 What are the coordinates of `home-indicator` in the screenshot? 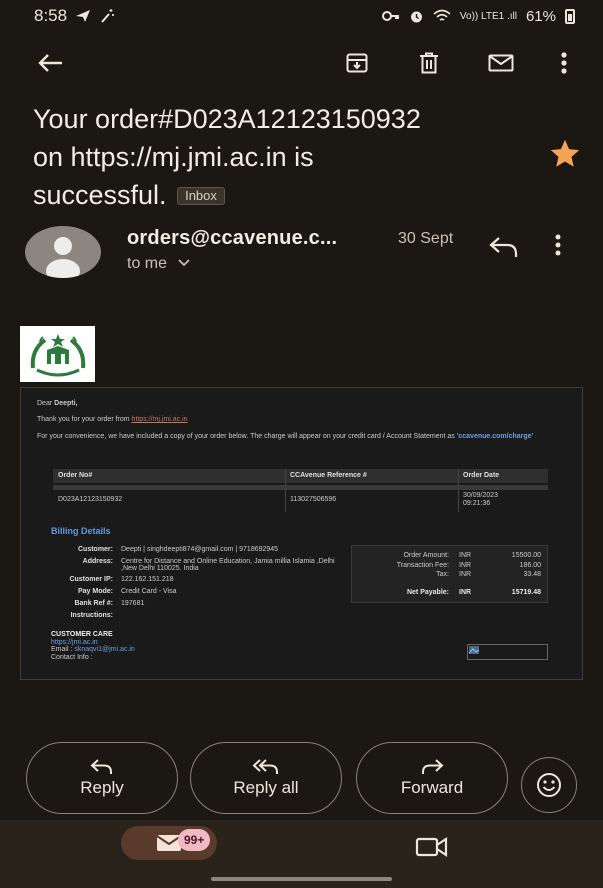 It's located at (301, 879).